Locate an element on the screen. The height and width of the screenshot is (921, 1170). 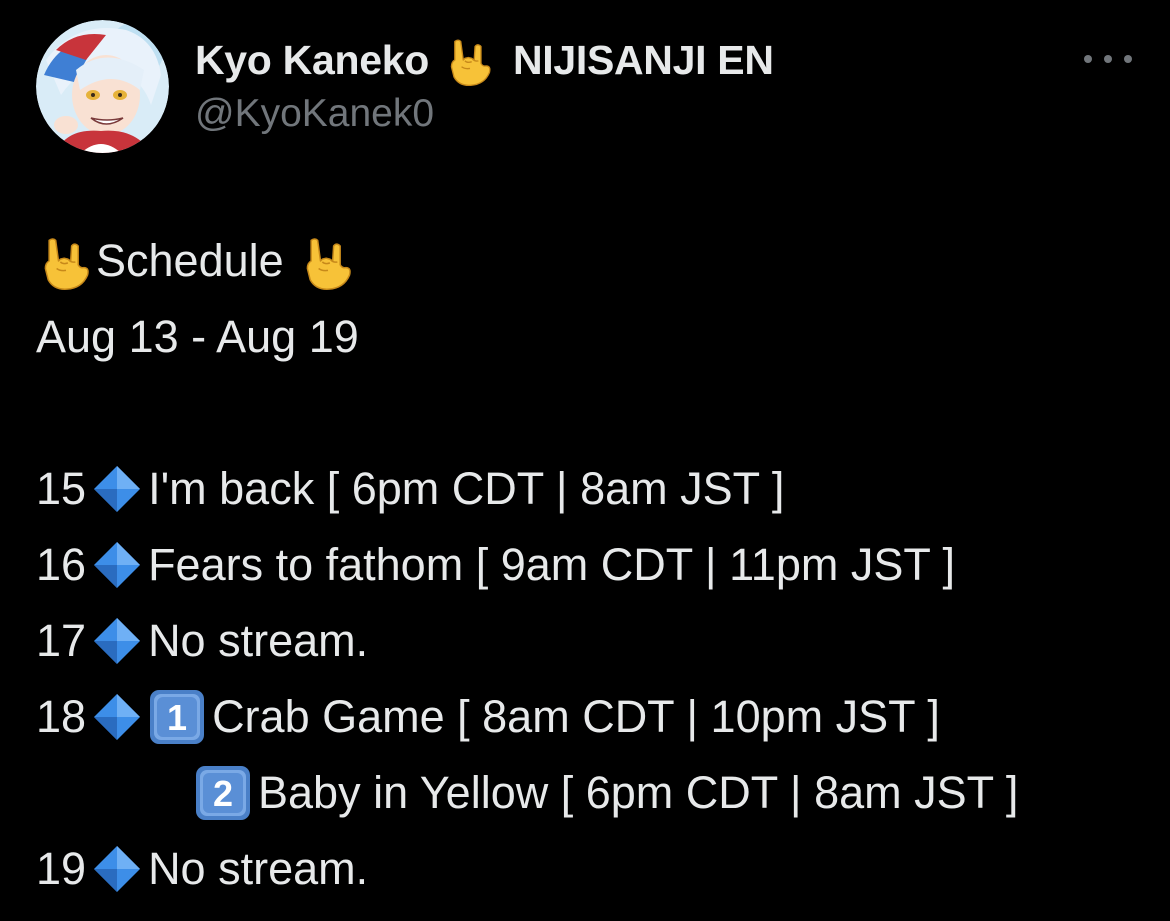
schedule-row: 2 Baby in Yellow [ 6pm CDT | 8am JST ] is located at coordinates (606, 793).